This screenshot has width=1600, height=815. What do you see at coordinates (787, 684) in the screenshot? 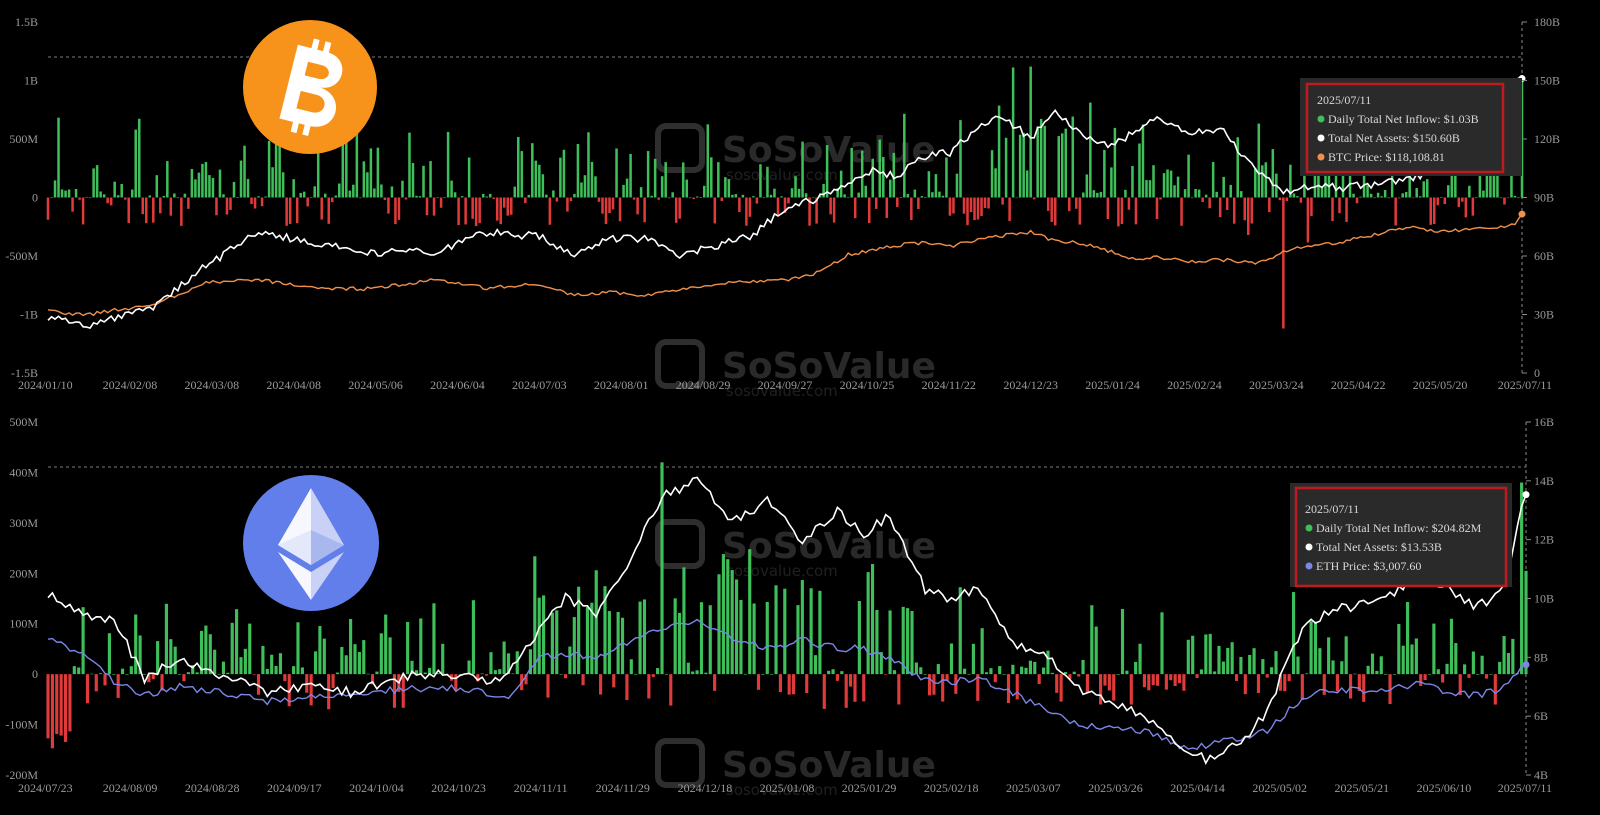
I see `eth-price-line` at bounding box center [787, 684].